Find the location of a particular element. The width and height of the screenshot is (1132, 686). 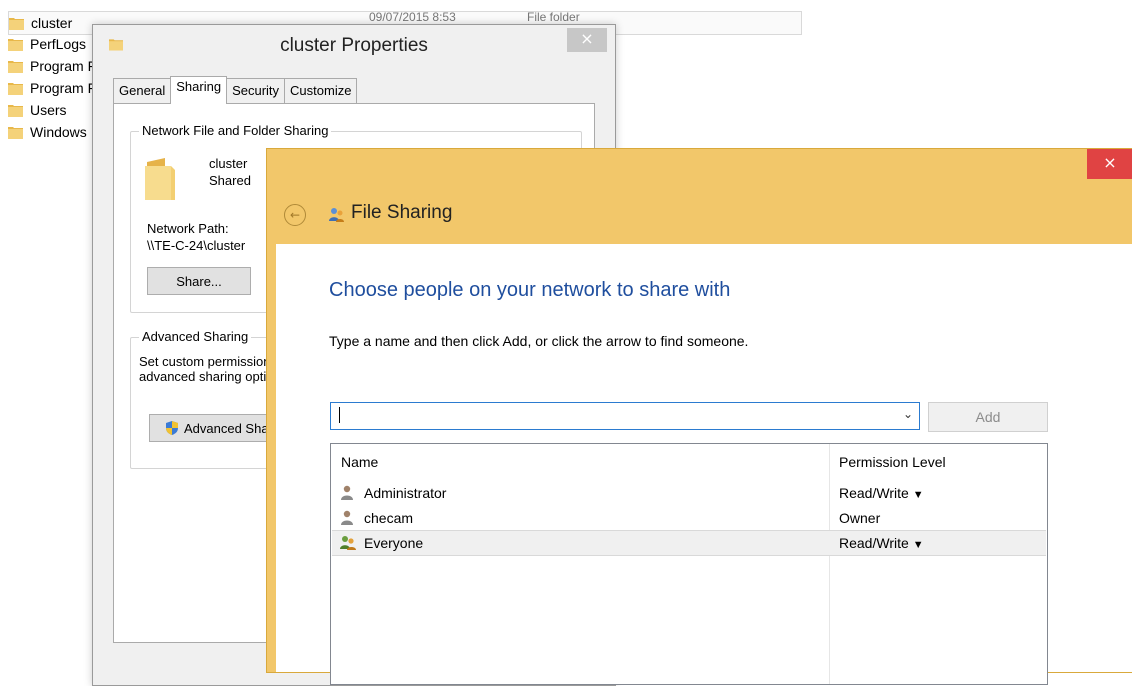

permission-value: Owner is located at coordinates (860, 518).